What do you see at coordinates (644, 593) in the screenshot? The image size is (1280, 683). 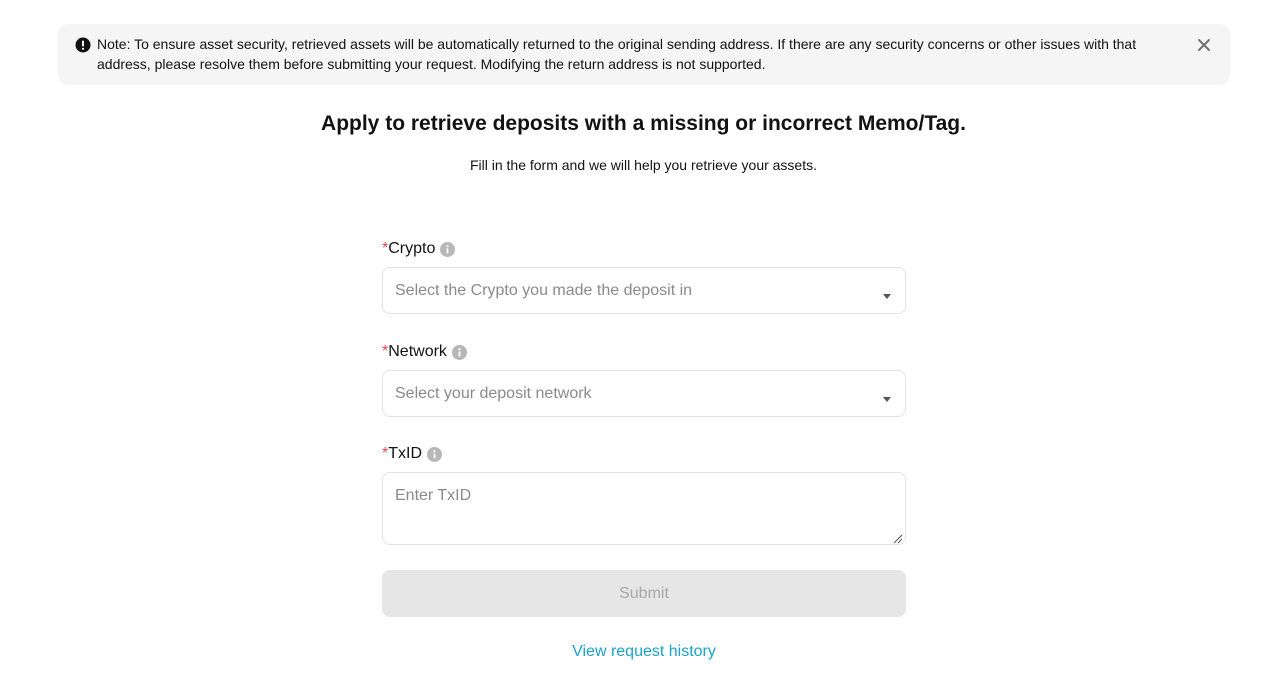 I see `submit-button: Submit` at bounding box center [644, 593].